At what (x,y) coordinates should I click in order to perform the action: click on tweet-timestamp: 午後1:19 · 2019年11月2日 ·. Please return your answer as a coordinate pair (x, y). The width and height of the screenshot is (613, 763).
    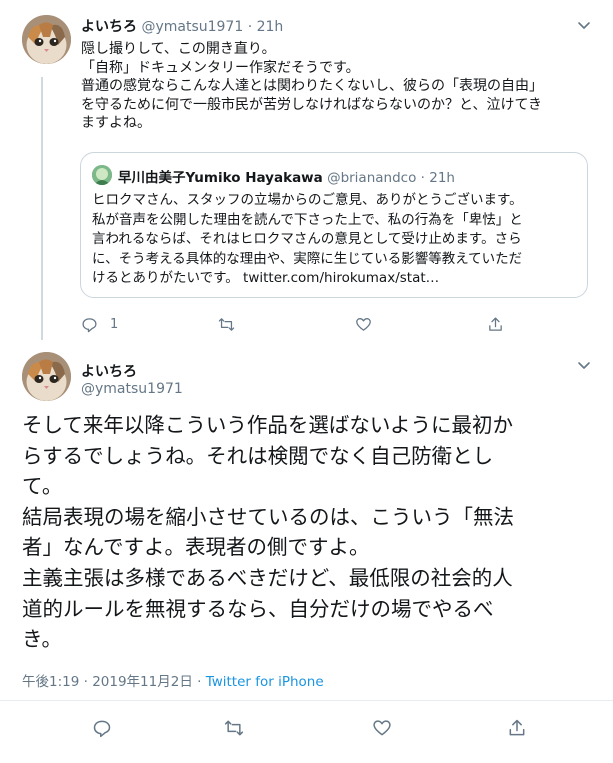
    Looking at the image, I should click on (111, 682).